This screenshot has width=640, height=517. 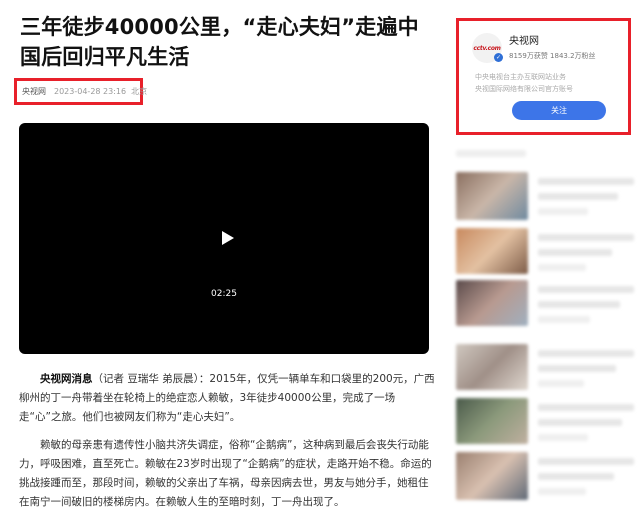 I want to click on follow-button: 关注, so click(x=559, y=110).